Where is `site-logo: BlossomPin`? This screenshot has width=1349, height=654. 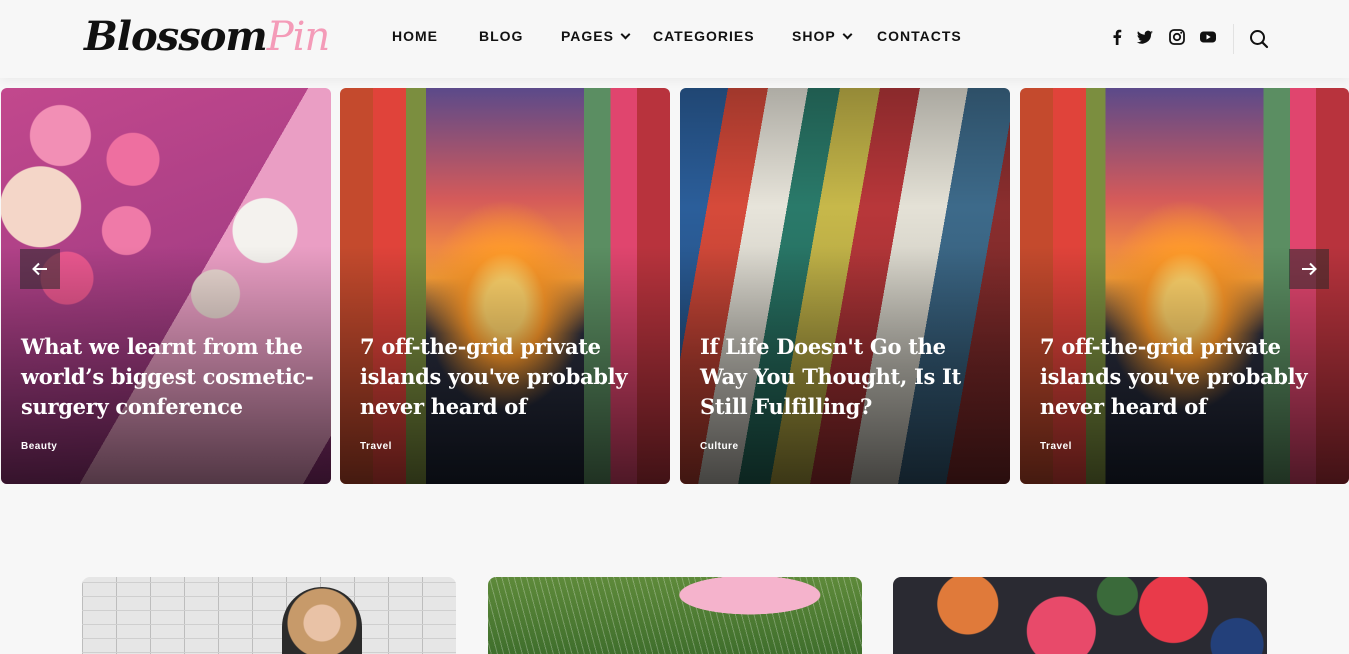
site-logo: BlossomPin is located at coordinates (207, 37).